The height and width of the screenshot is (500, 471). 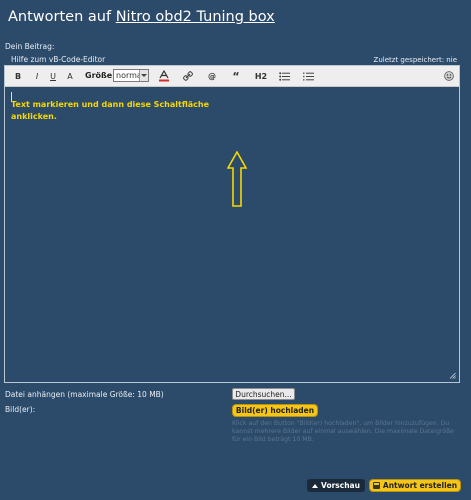 I want to click on italic-button: I, so click(x=37, y=76).